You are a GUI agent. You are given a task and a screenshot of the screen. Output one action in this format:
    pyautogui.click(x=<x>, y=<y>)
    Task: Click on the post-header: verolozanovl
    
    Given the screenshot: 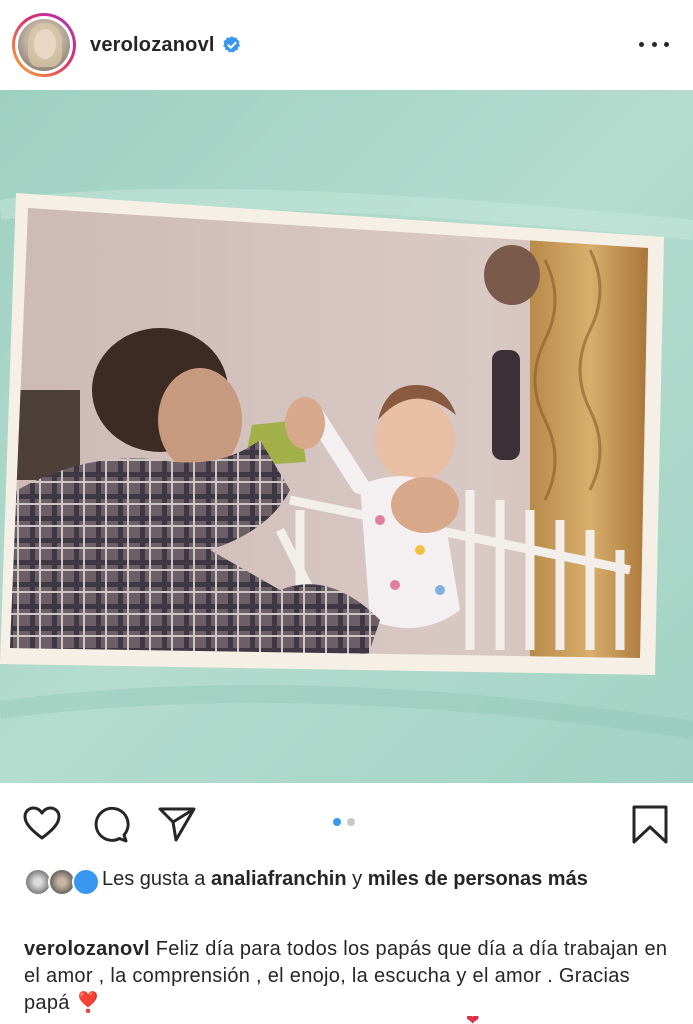 What is the action you would take?
    pyautogui.click(x=346, y=45)
    